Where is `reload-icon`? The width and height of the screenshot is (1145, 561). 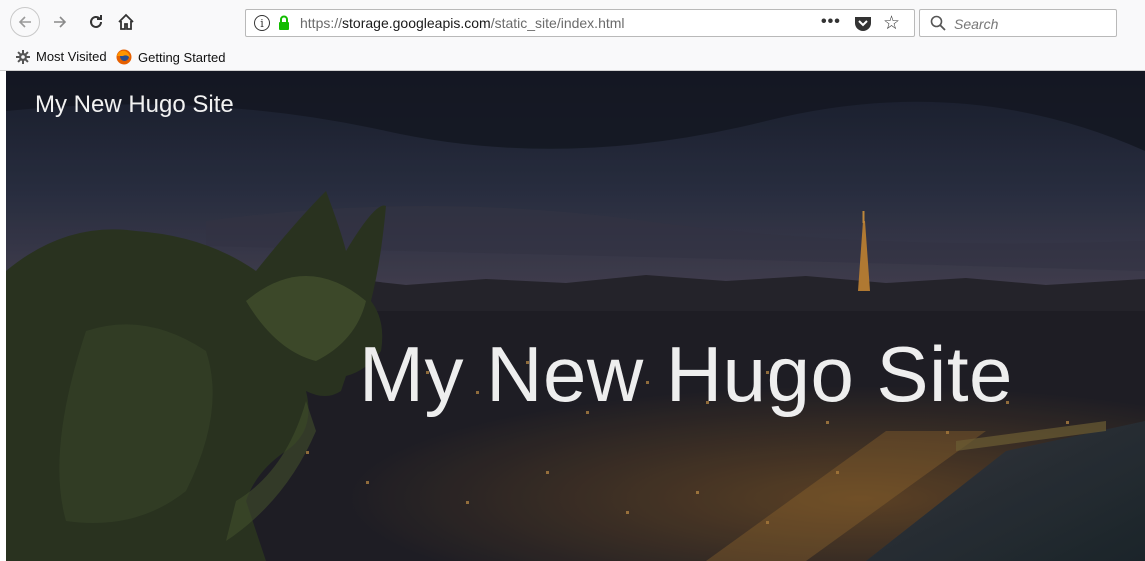
reload-icon is located at coordinates (96, 21).